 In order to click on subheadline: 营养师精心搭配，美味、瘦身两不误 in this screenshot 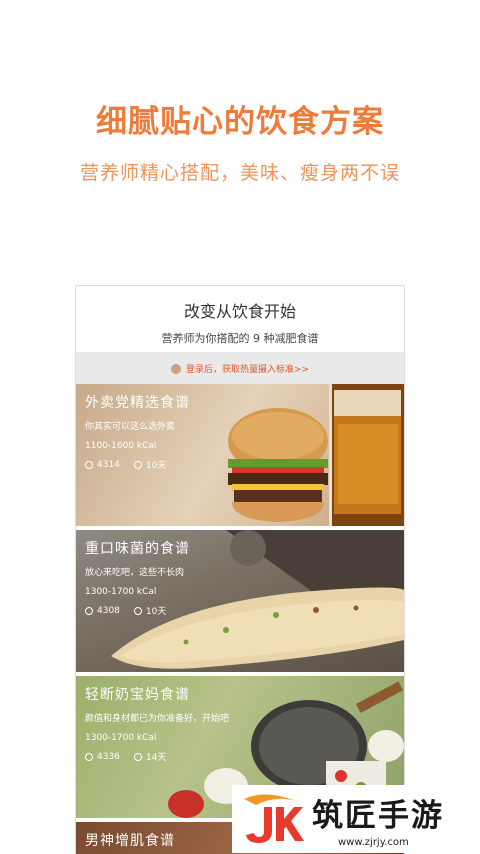, I will do `click(239, 173)`.